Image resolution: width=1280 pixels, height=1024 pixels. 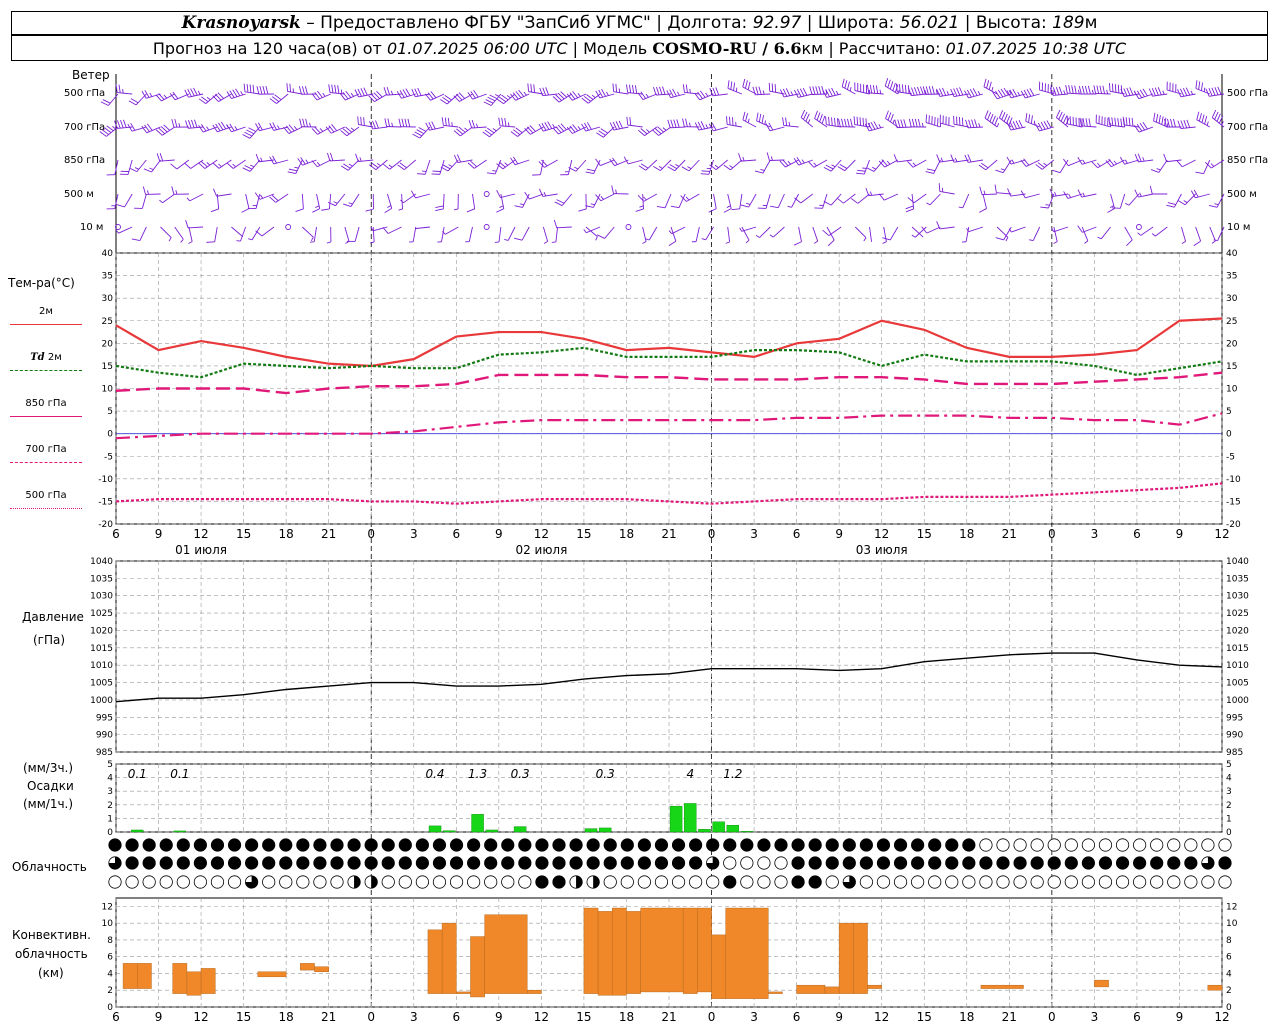 What do you see at coordinates (1237, 614) in the screenshot?
I see `pressure-ytick-right: 1025` at bounding box center [1237, 614].